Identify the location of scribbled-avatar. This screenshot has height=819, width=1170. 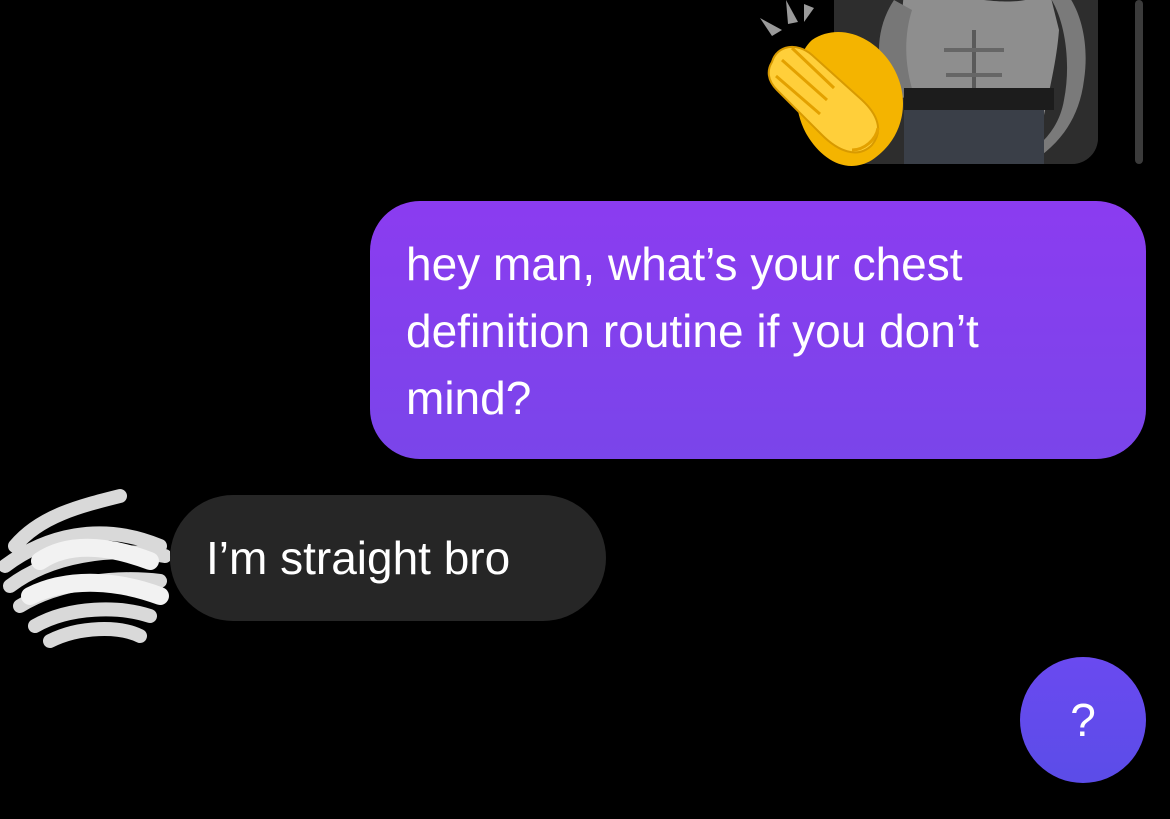
(85, 568).